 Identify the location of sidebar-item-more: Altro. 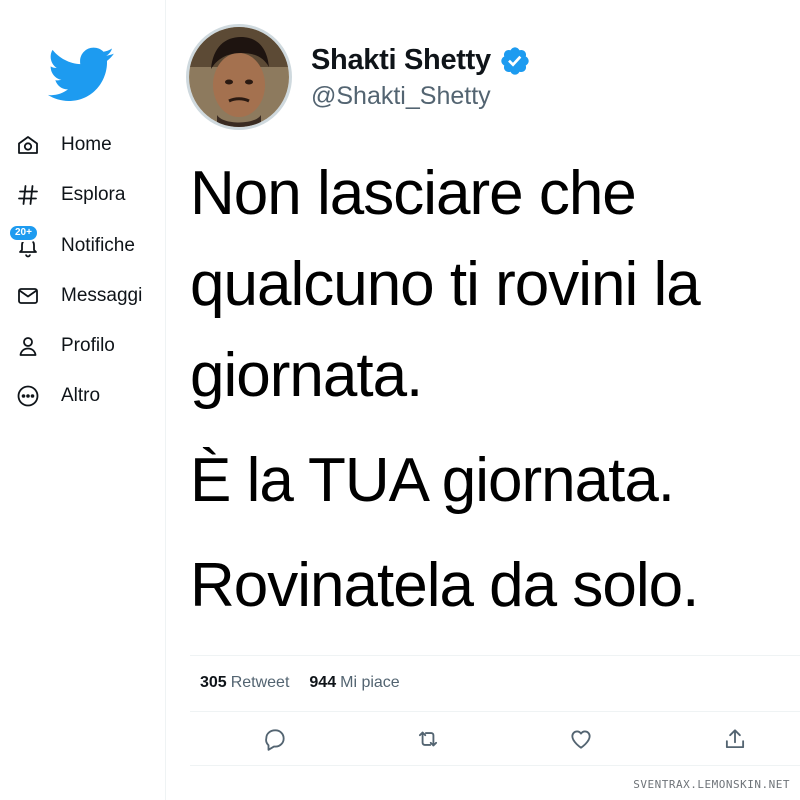
(88, 396).